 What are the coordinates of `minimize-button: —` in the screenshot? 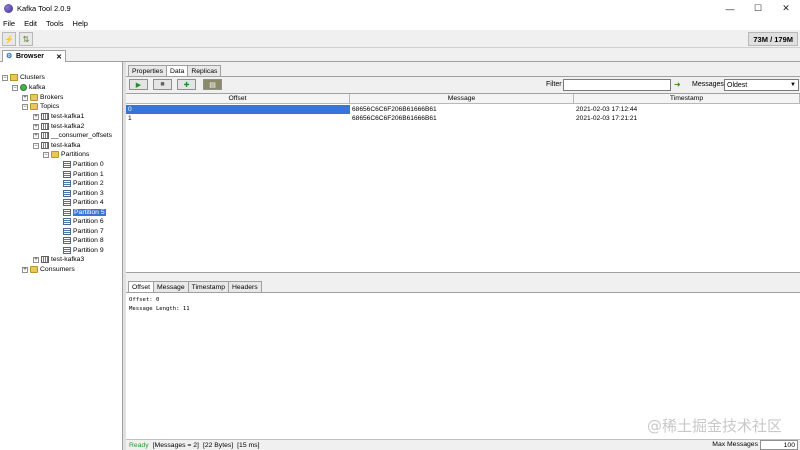 It's located at (730, 8).